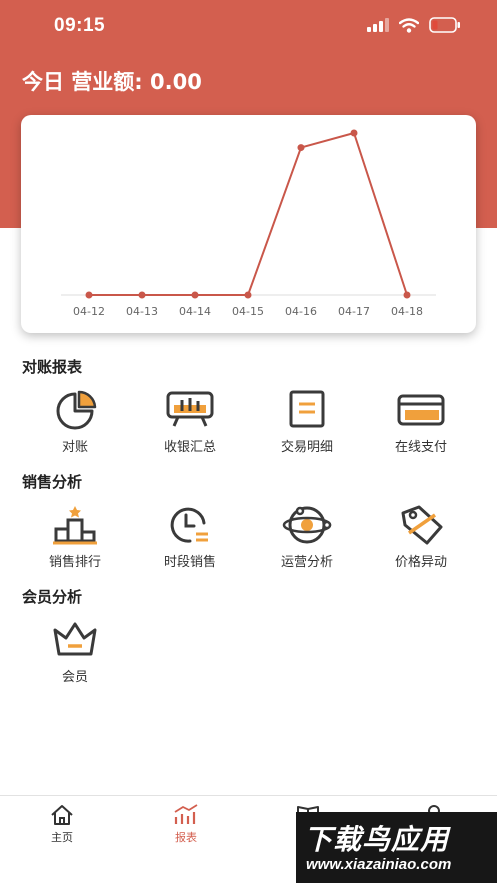 Image resolution: width=497 pixels, height=883 pixels. Describe the element at coordinates (75, 525) in the screenshot. I see `podium-icon` at that location.